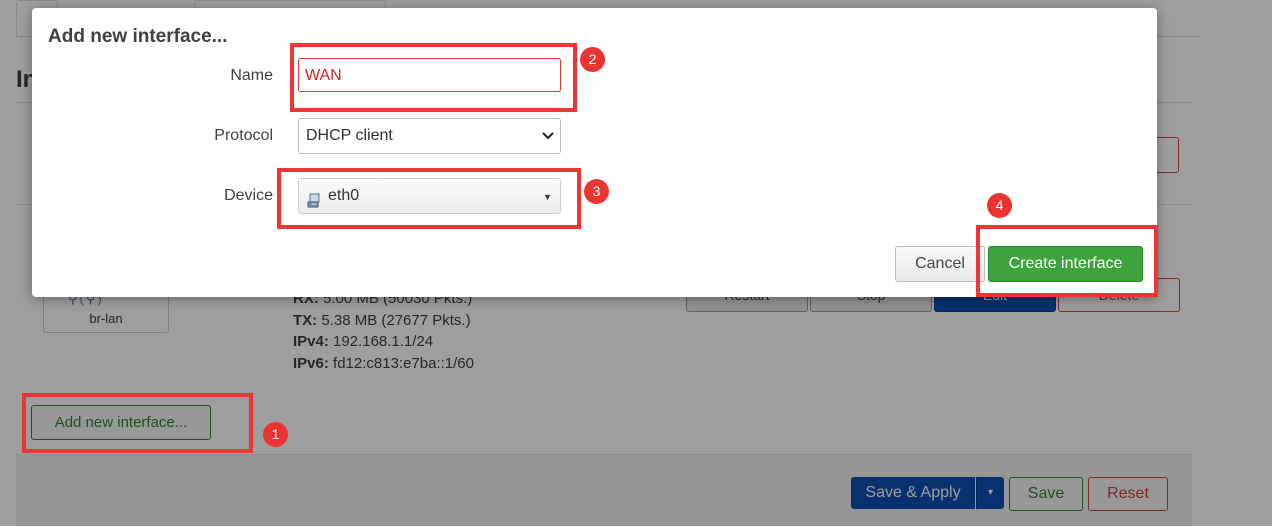  I want to click on highlight-add-button, so click(137, 423).